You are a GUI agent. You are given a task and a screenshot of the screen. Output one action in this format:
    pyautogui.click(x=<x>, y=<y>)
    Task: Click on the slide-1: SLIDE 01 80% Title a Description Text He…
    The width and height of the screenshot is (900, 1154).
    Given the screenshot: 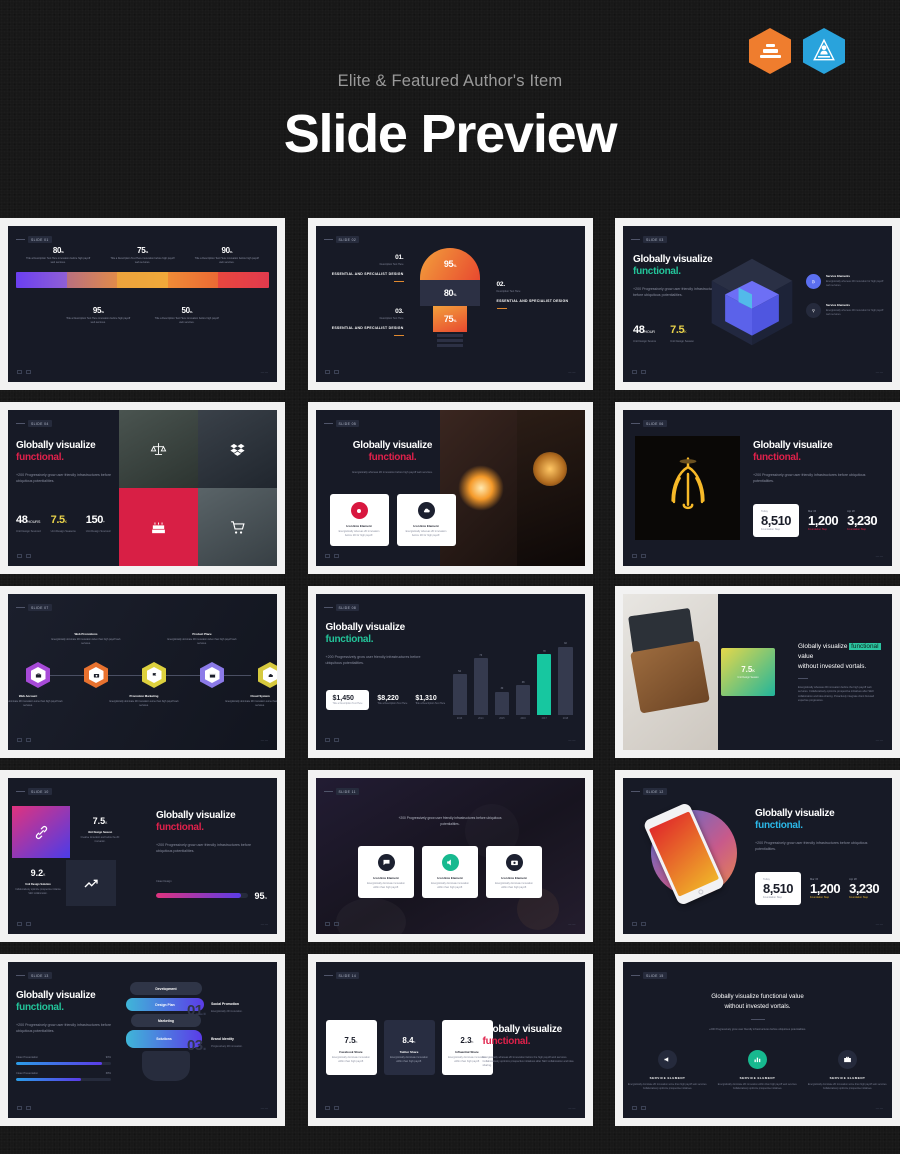 What is the action you would take?
    pyautogui.click(x=142, y=304)
    